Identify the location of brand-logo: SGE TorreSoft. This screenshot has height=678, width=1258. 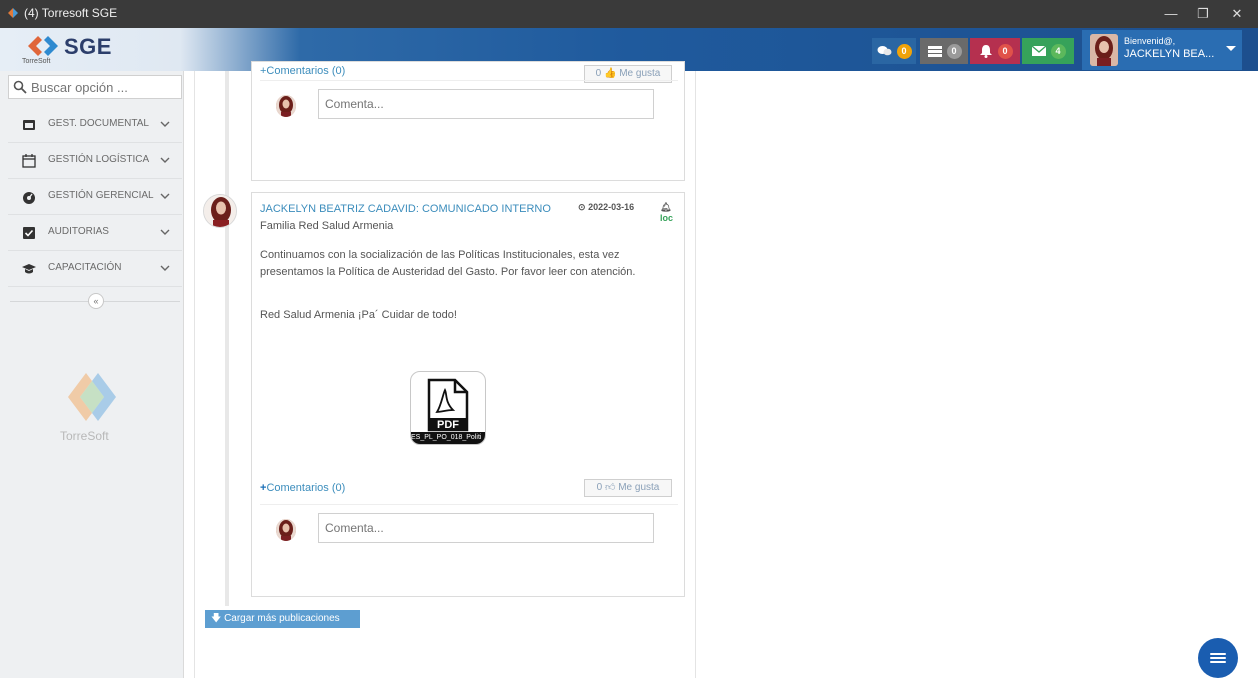
(97, 50).